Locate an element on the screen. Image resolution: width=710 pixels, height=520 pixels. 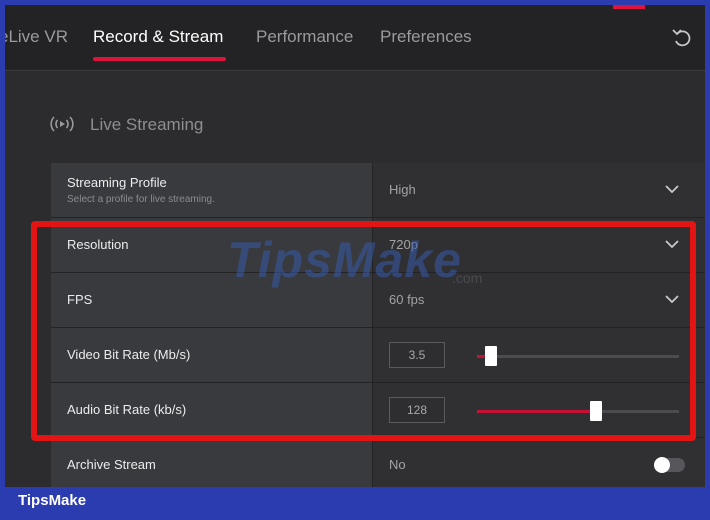
brand-label: TipsMake is located at coordinates (52, 500).